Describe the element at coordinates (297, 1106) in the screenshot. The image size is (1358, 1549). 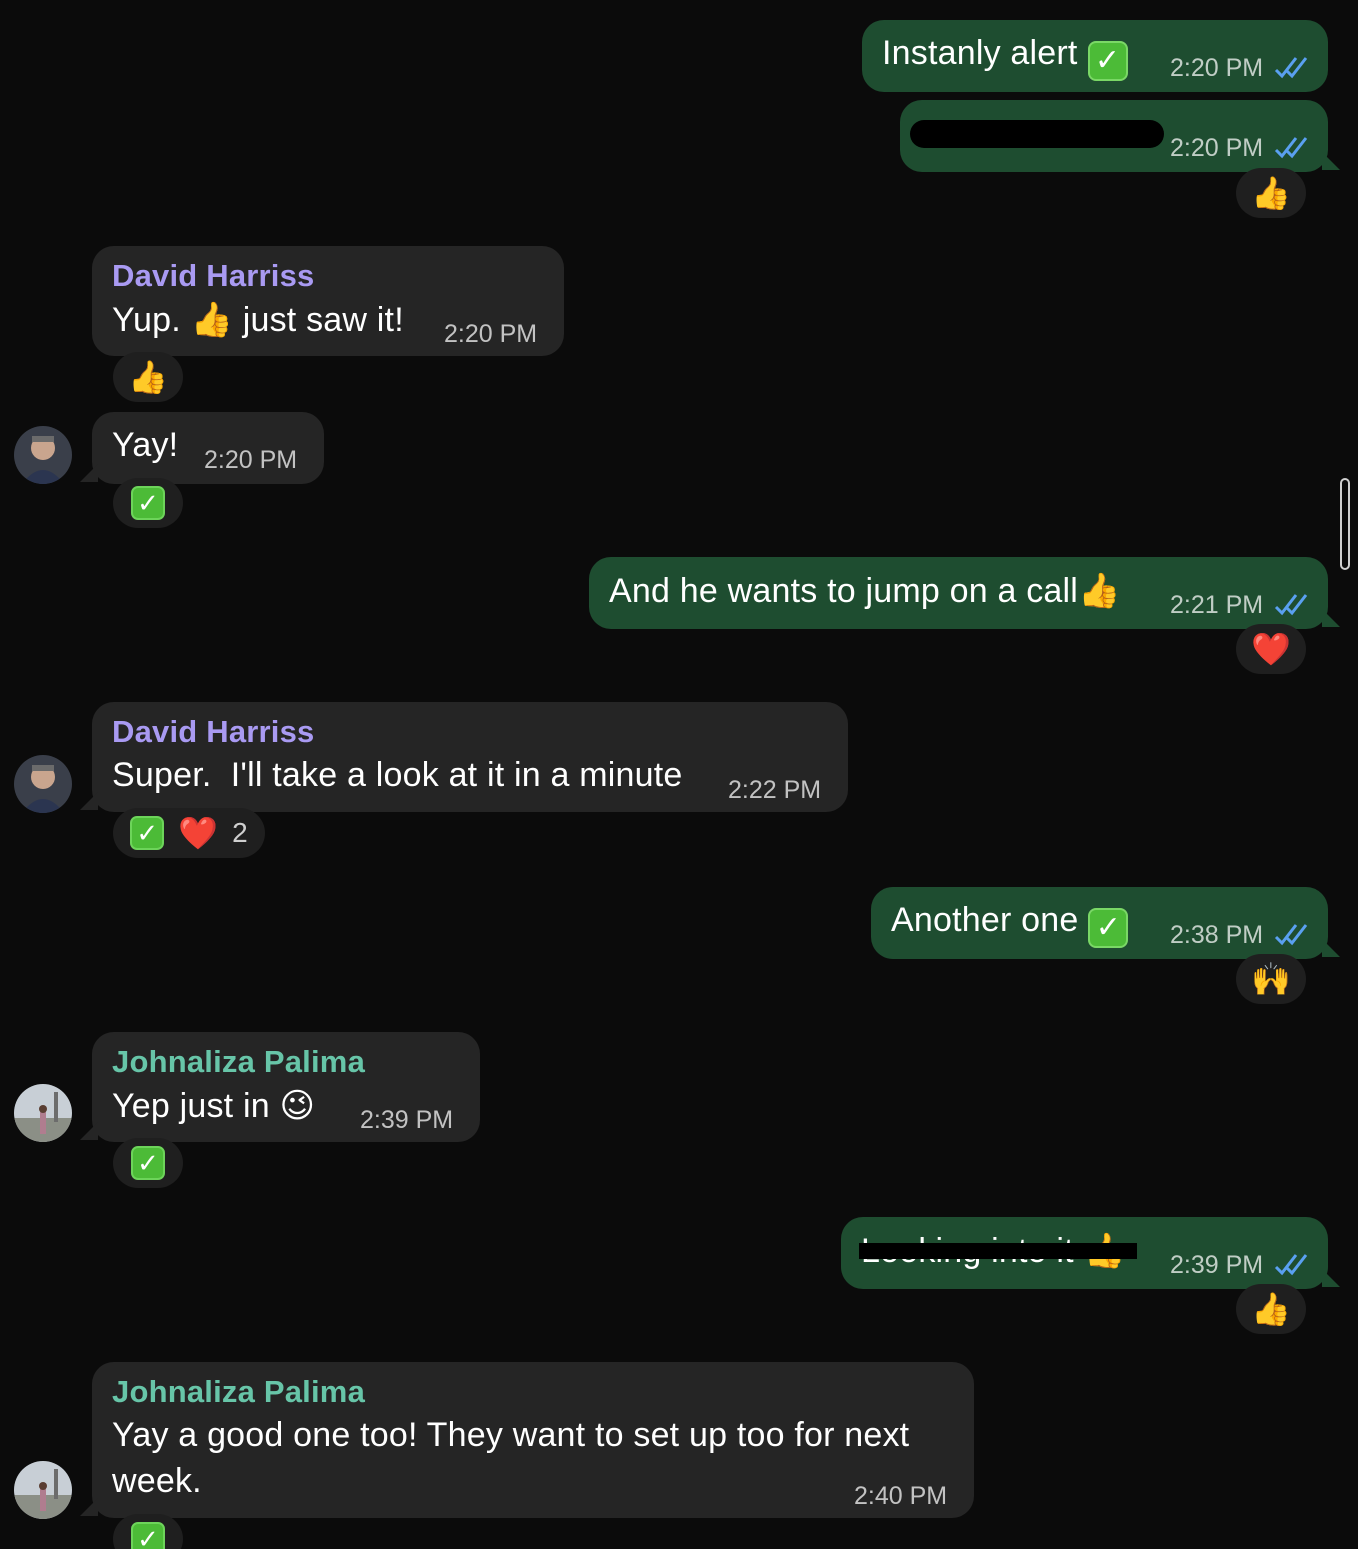
I see `winking-face-icon: 😉` at that location.